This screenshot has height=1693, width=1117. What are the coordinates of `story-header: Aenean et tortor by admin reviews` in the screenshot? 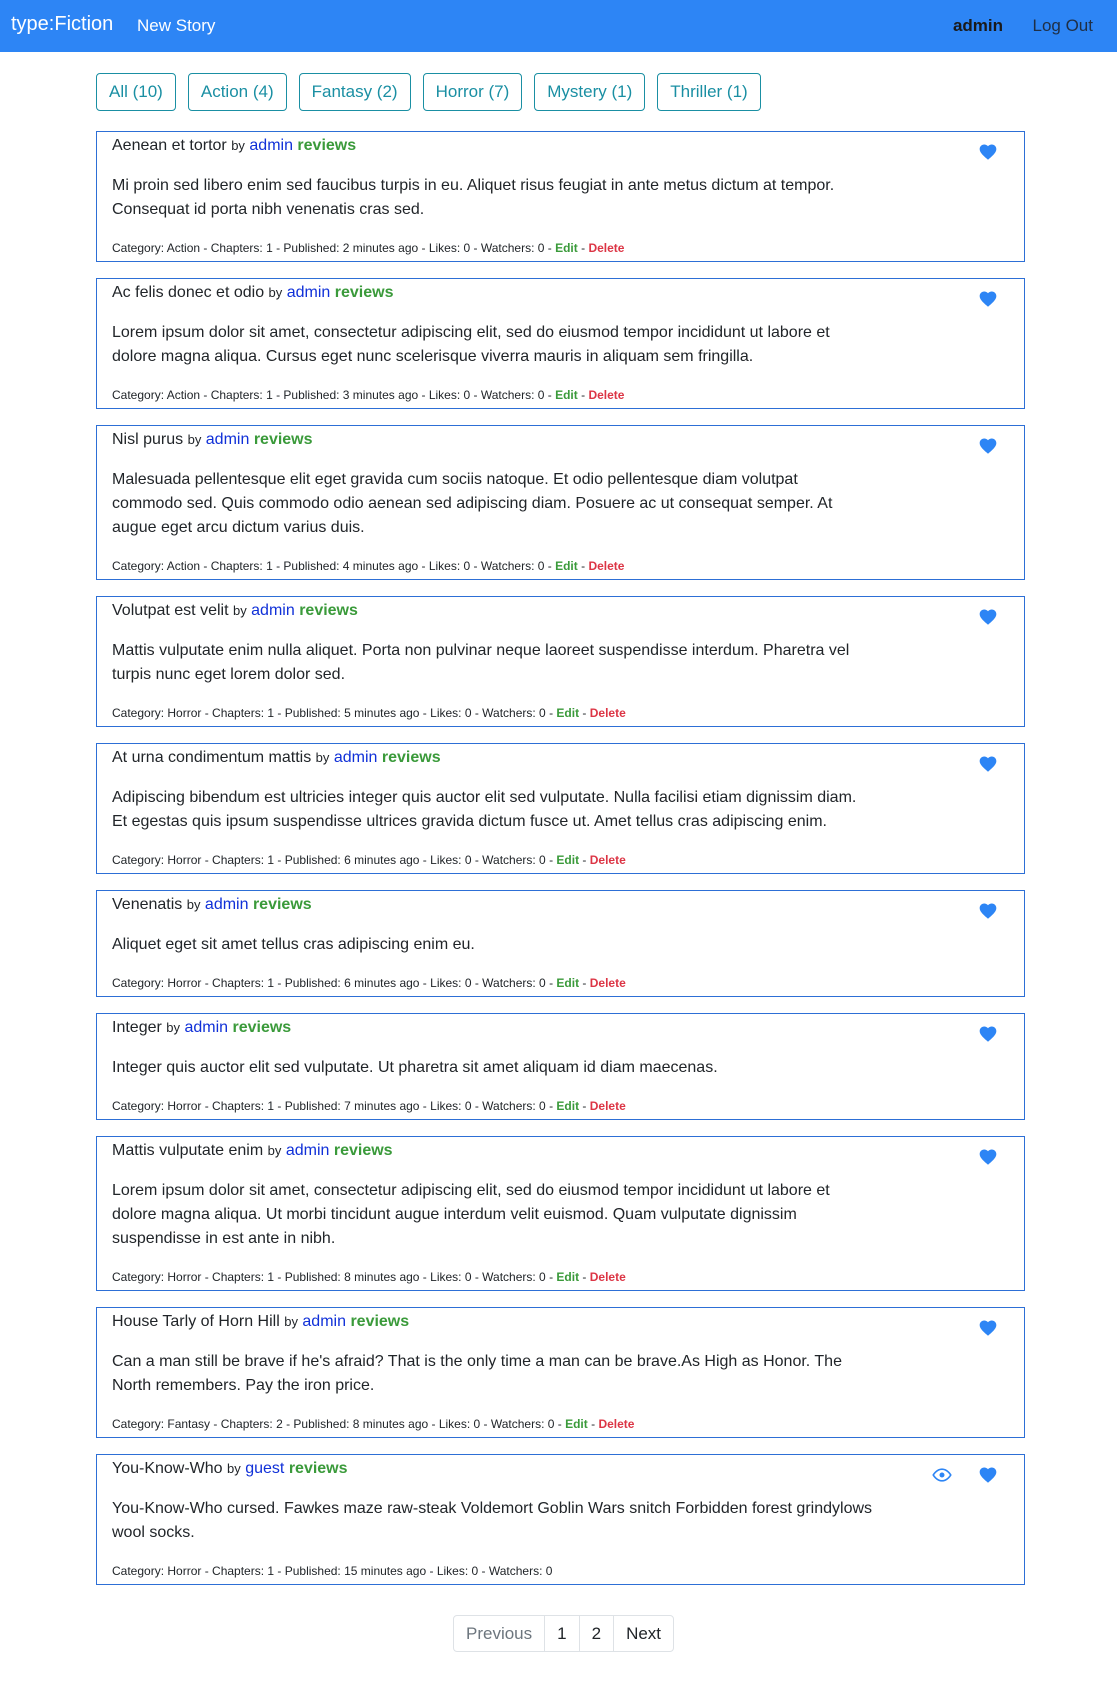 It's located at (560, 146).